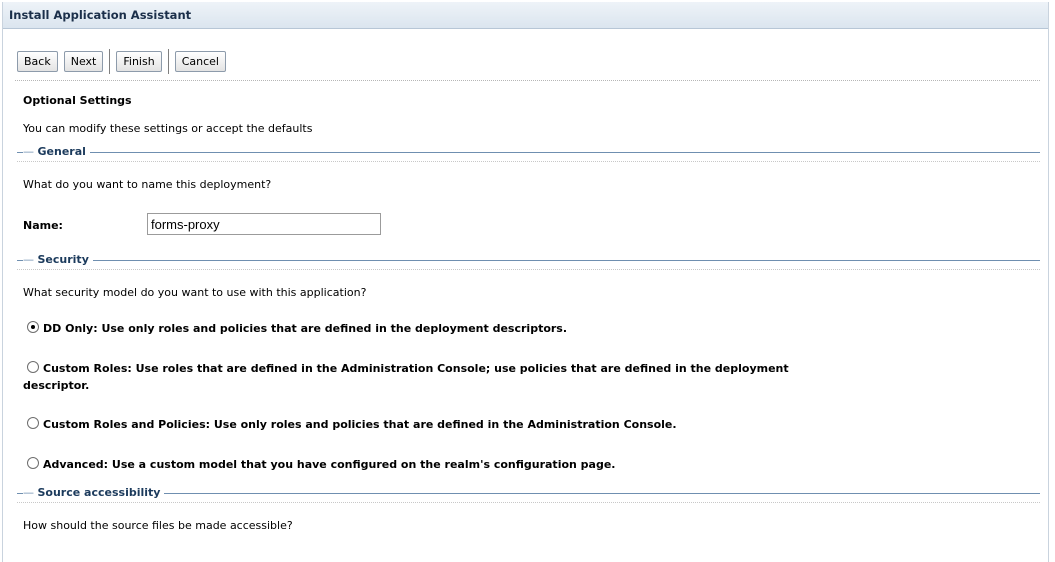  I want to click on page-heading: Optional Settings, so click(77, 100).